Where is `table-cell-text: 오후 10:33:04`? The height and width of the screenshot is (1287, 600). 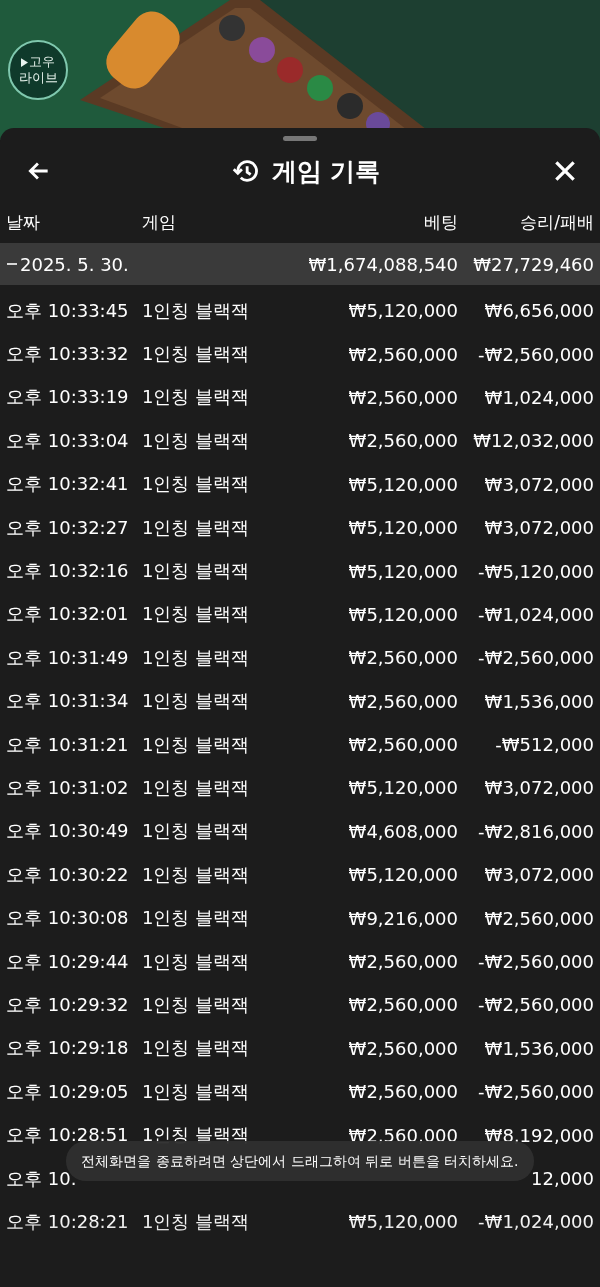 table-cell-text: 오후 10:33:04 is located at coordinates (68, 440).